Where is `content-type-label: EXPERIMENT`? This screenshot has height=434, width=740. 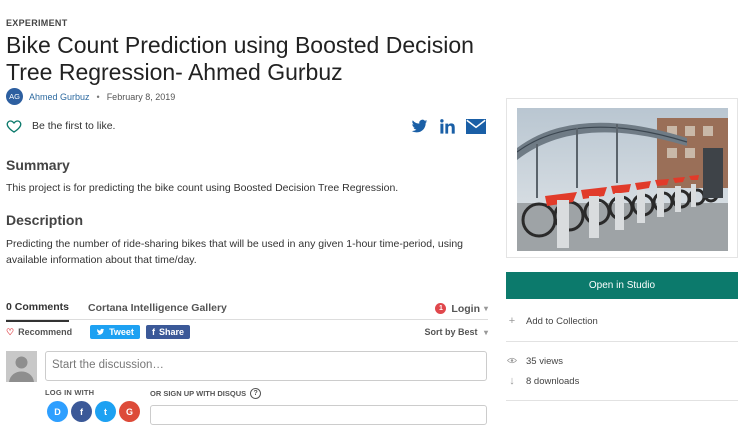
content-type-label: EXPERIMENT is located at coordinates (37, 23).